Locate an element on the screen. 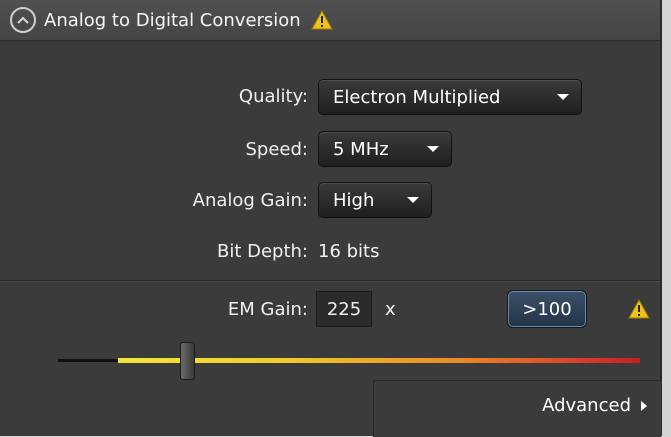 This screenshot has width=671, height=437. analog-gain-dropdown: High is located at coordinates (375, 200).